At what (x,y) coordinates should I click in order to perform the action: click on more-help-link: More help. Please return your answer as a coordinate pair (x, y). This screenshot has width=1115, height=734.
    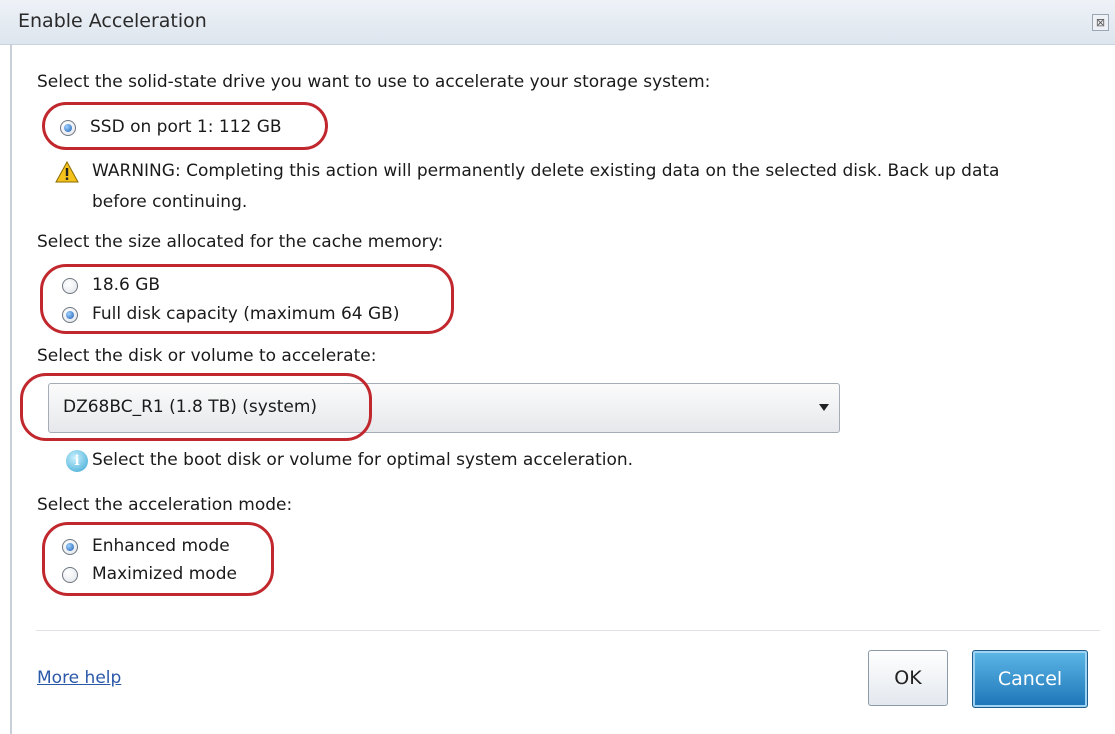
    Looking at the image, I should click on (79, 678).